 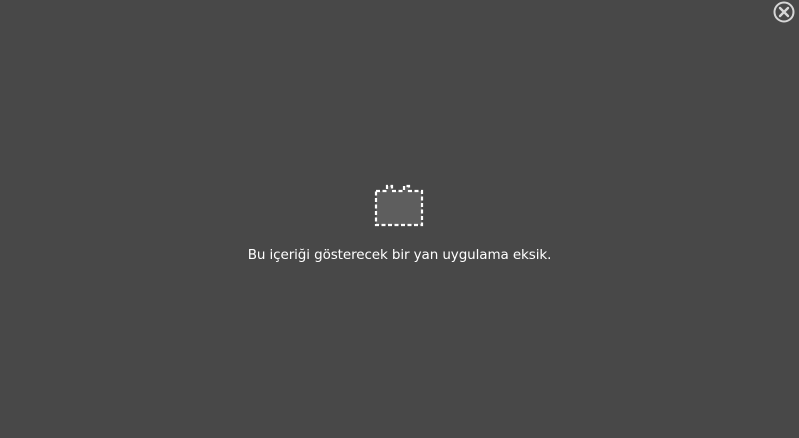 What do you see at coordinates (399, 206) in the screenshot?
I see `missing-plugin-icon` at bounding box center [399, 206].